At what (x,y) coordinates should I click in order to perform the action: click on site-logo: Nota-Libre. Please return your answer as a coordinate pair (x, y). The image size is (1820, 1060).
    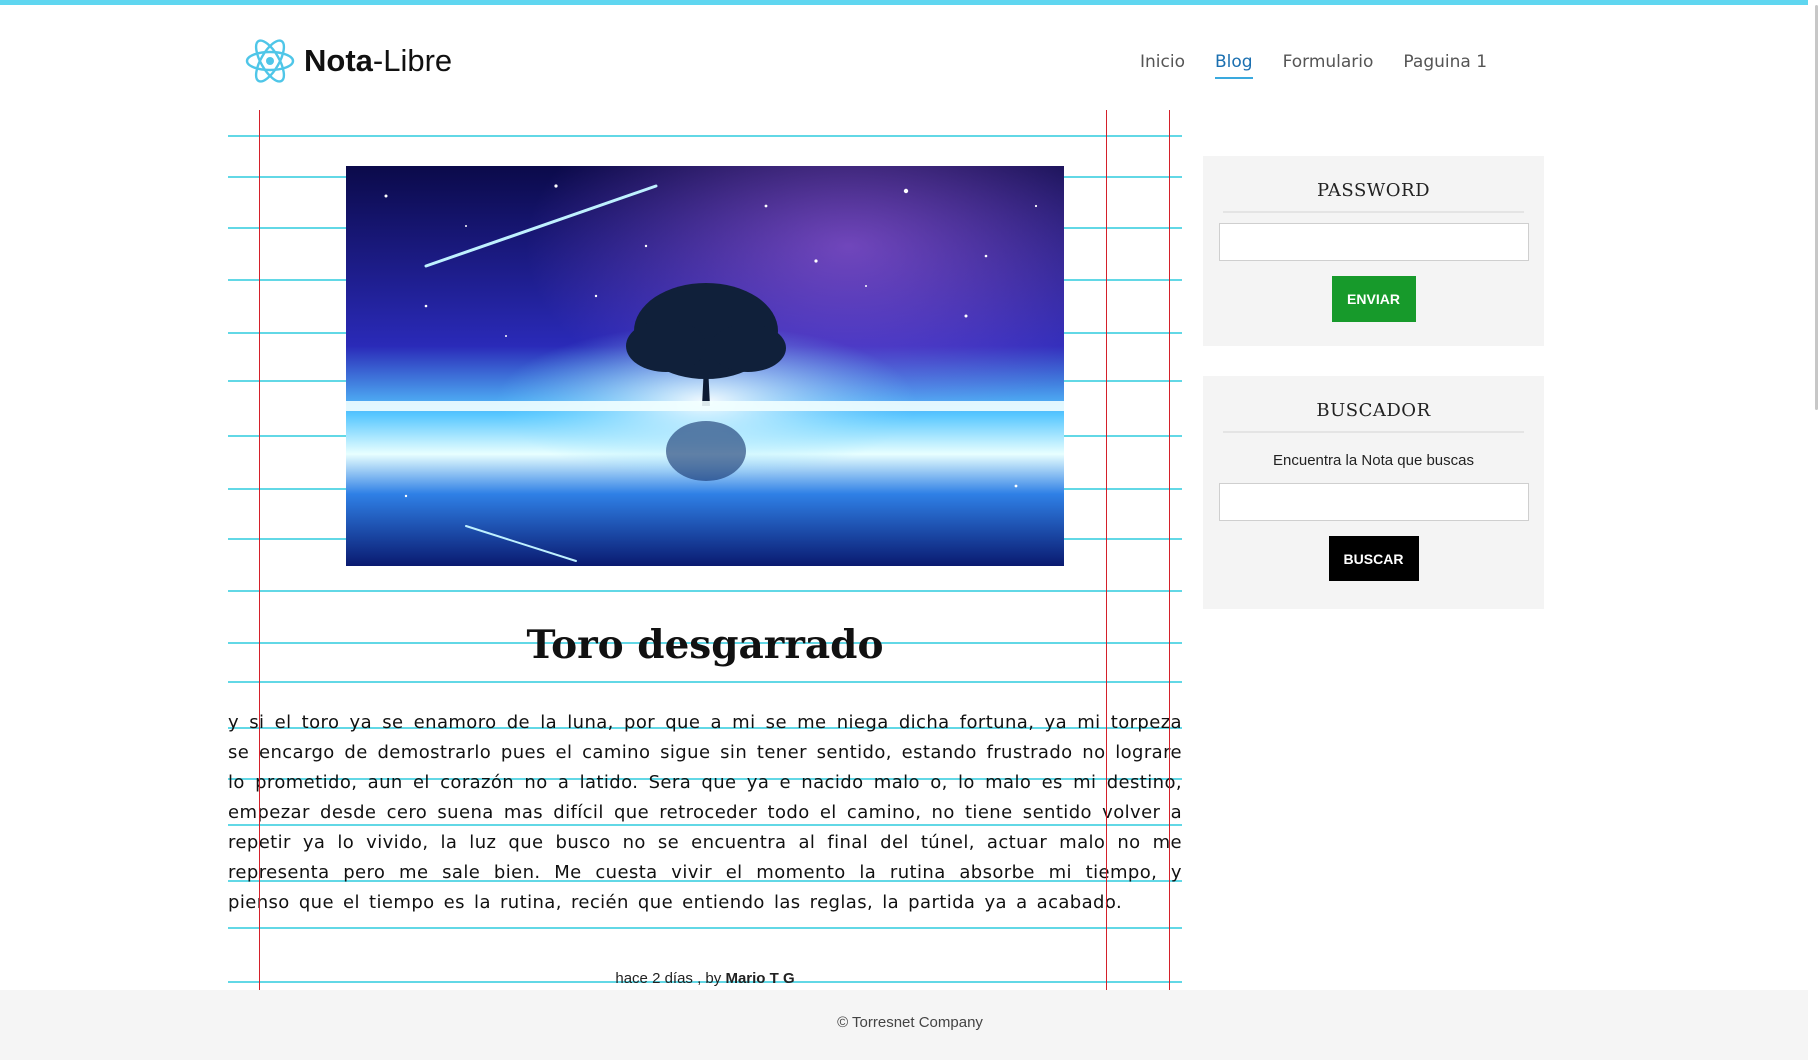
    Looking at the image, I should click on (348, 61).